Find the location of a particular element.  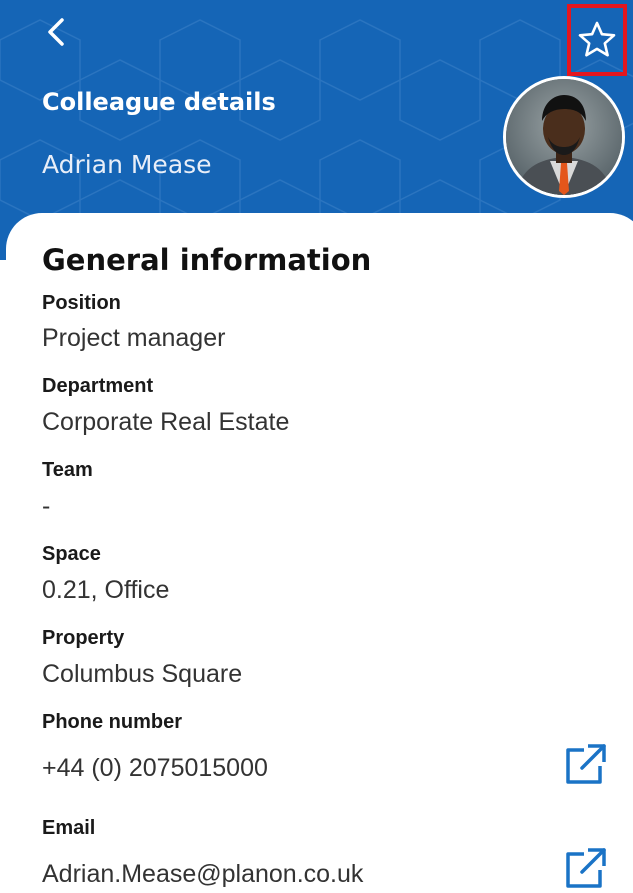

favorite-button is located at coordinates (597, 40).